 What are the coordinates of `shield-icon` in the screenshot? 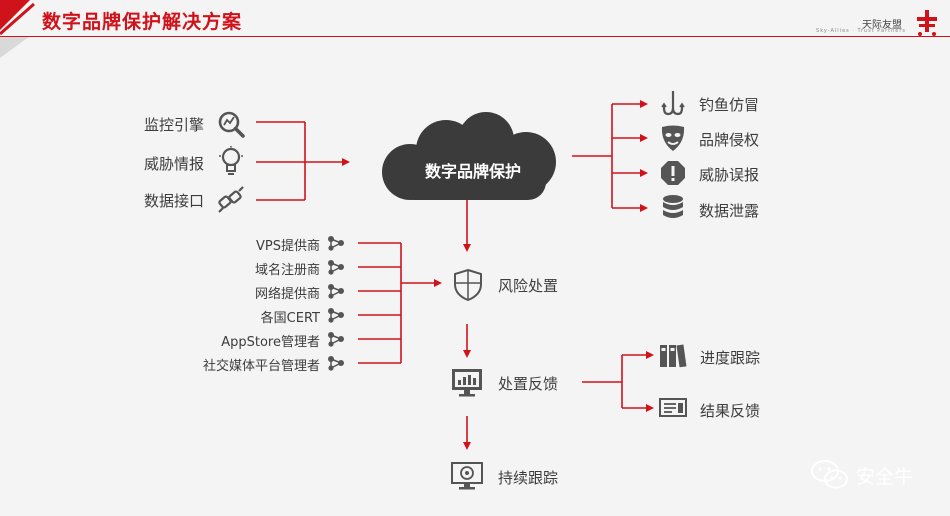 It's located at (468, 285).